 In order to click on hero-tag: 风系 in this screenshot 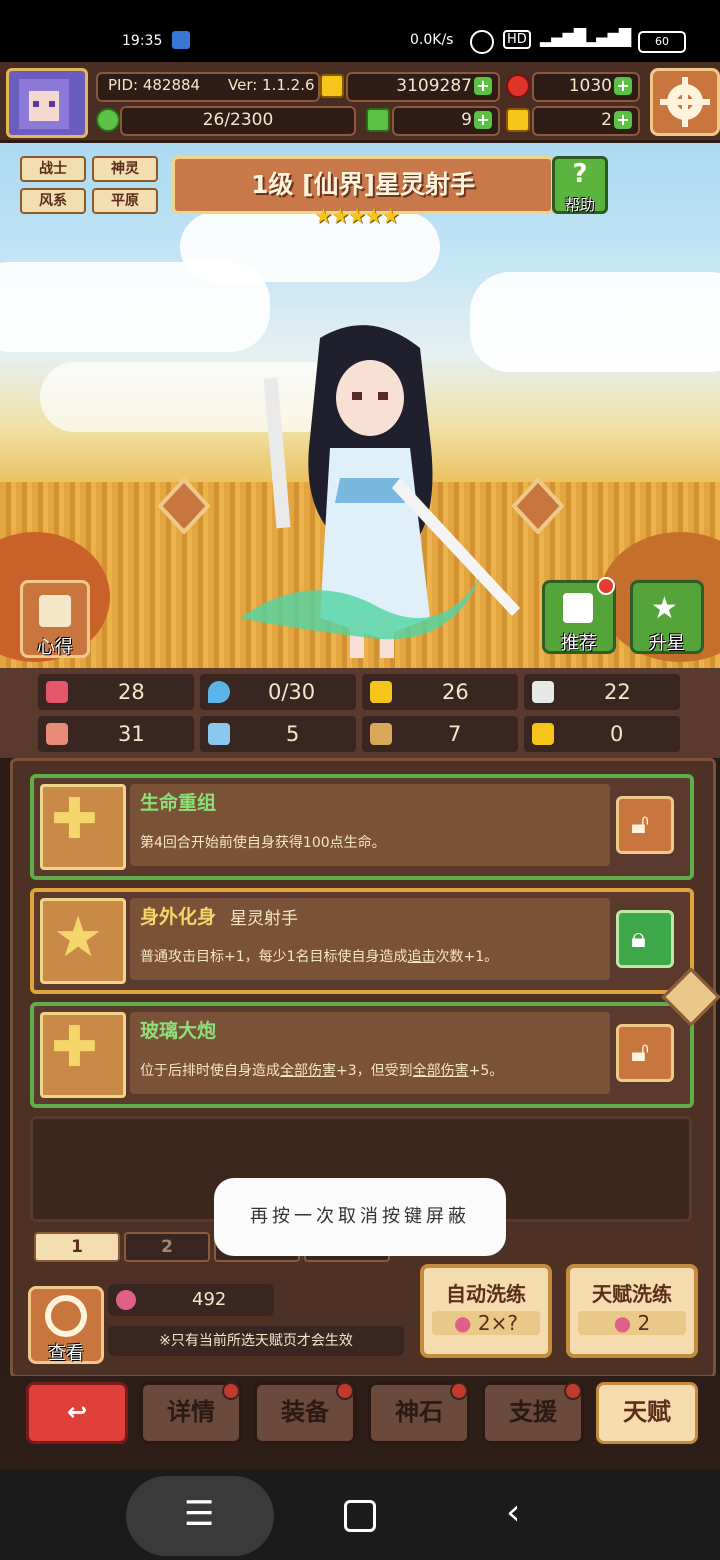, I will do `click(53, 201)`.